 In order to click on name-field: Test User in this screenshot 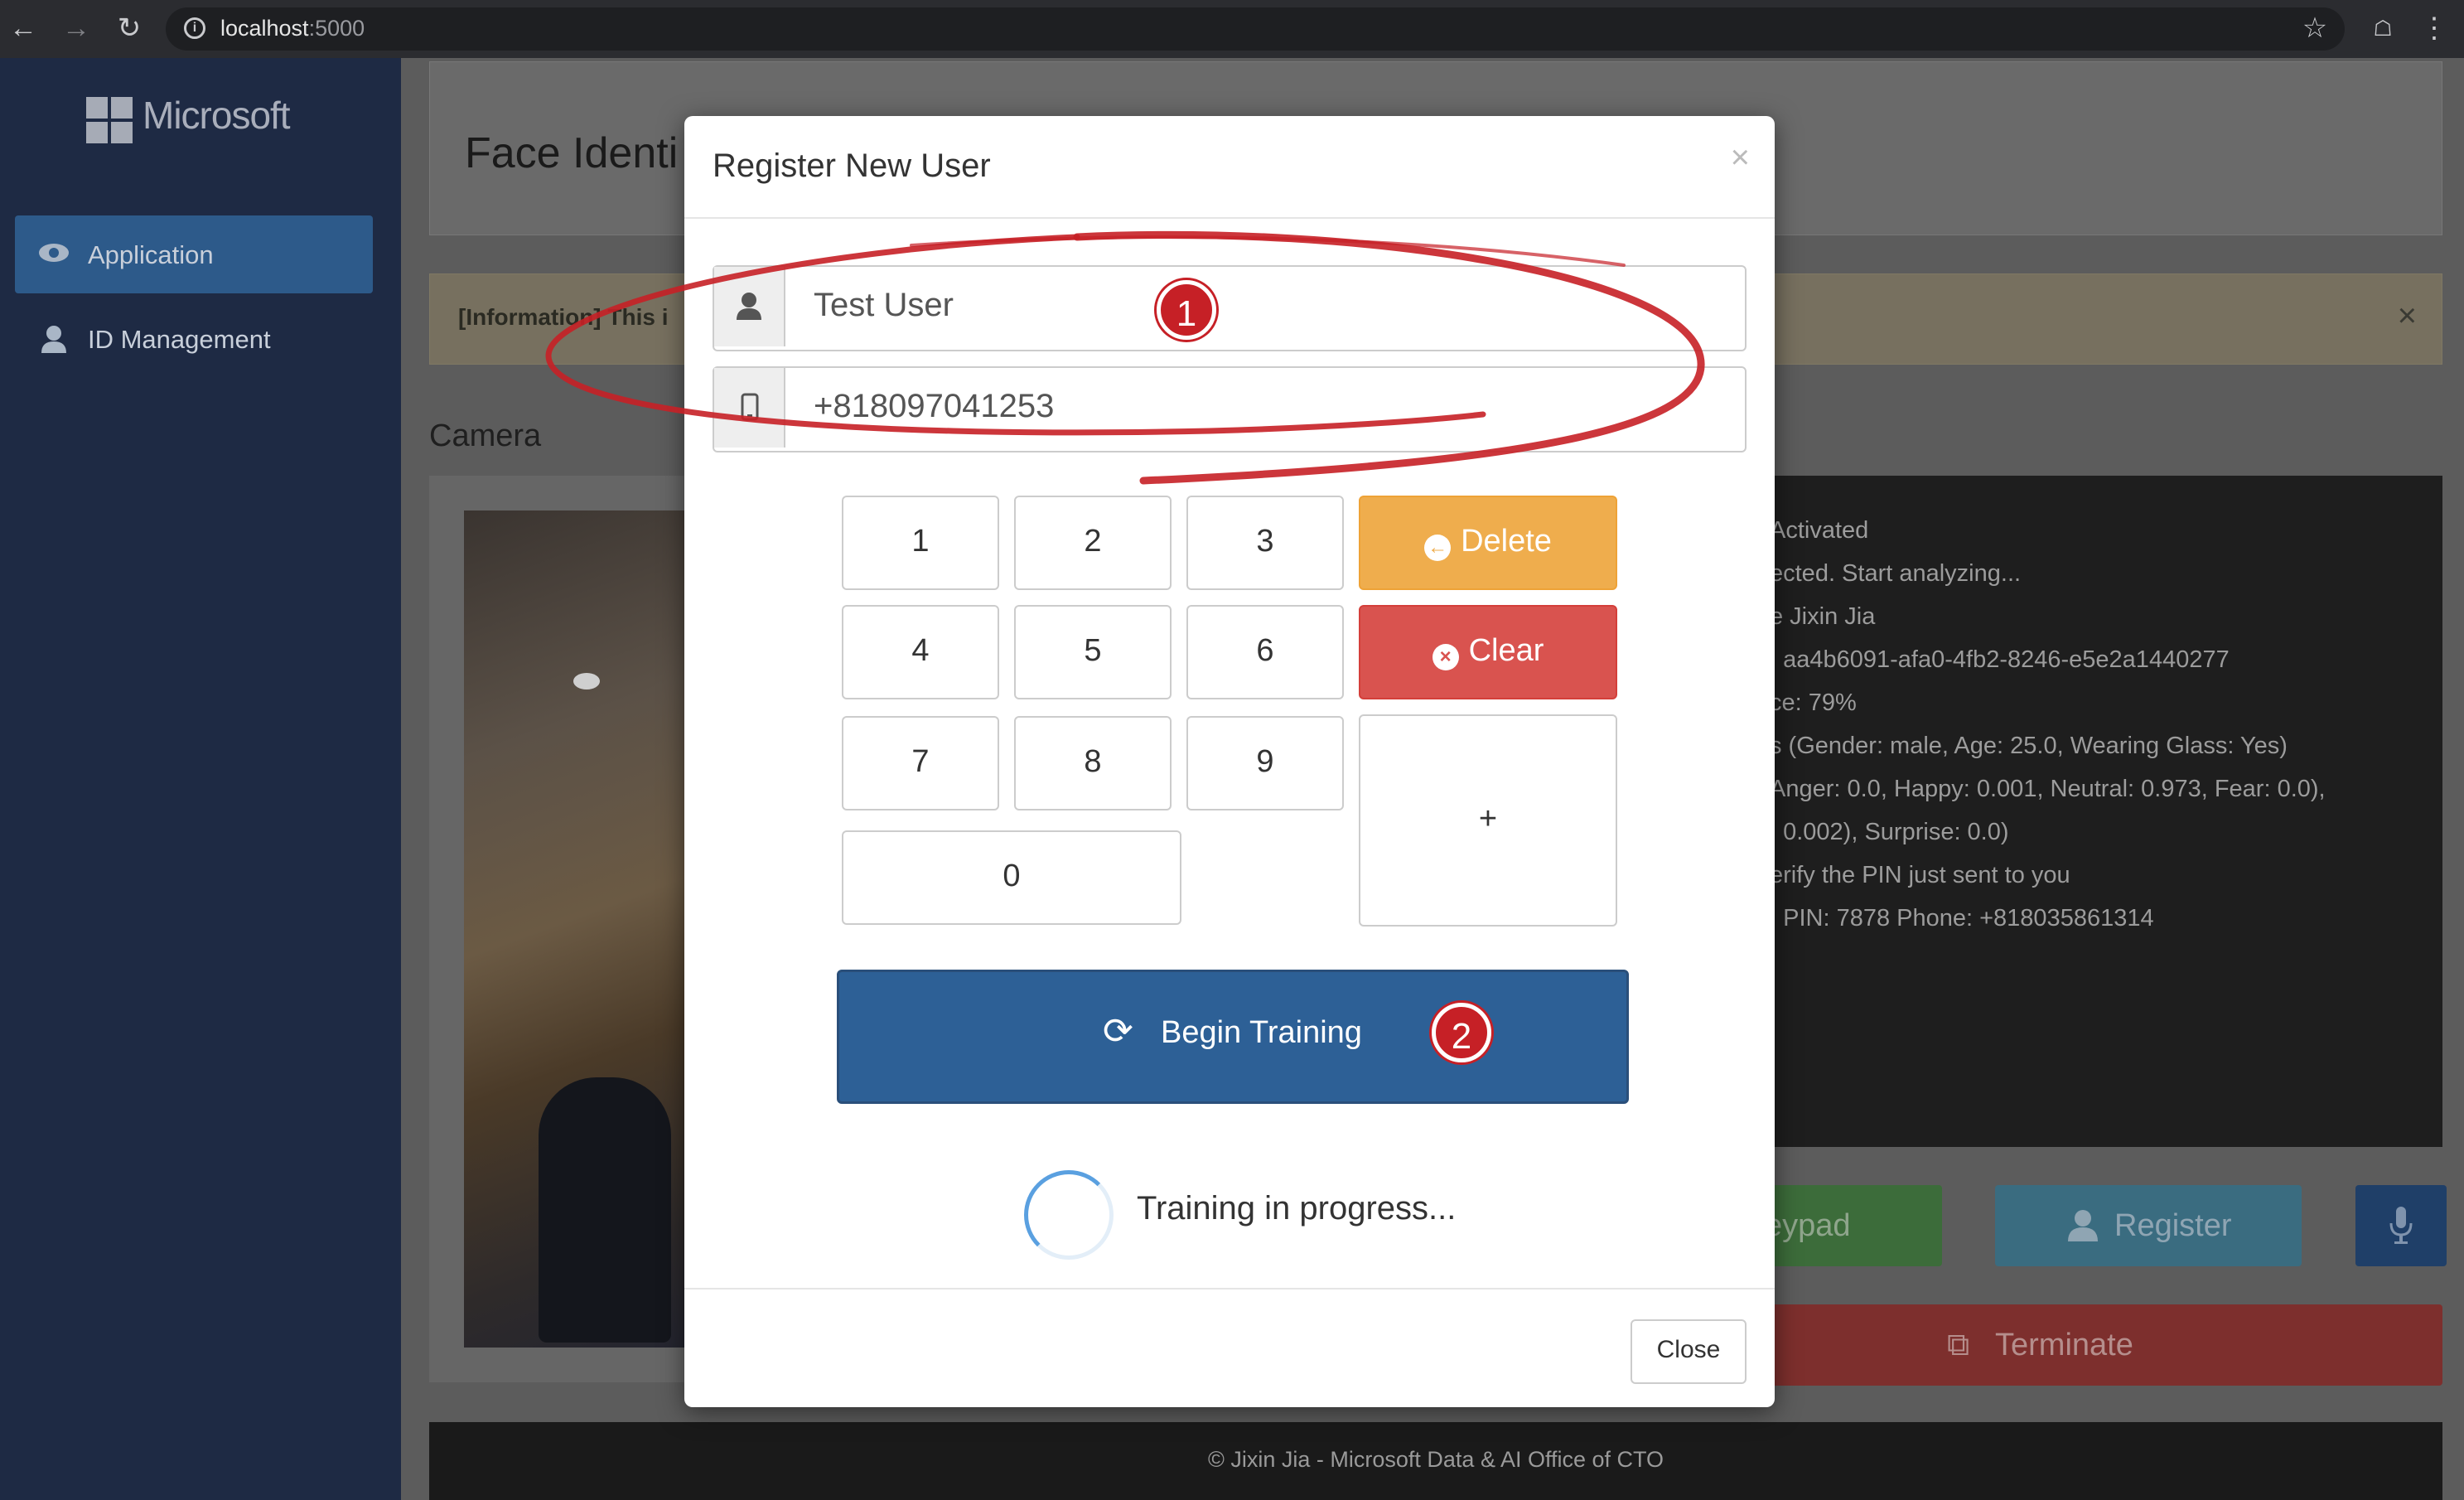, I will do `click(1230, 308)`.